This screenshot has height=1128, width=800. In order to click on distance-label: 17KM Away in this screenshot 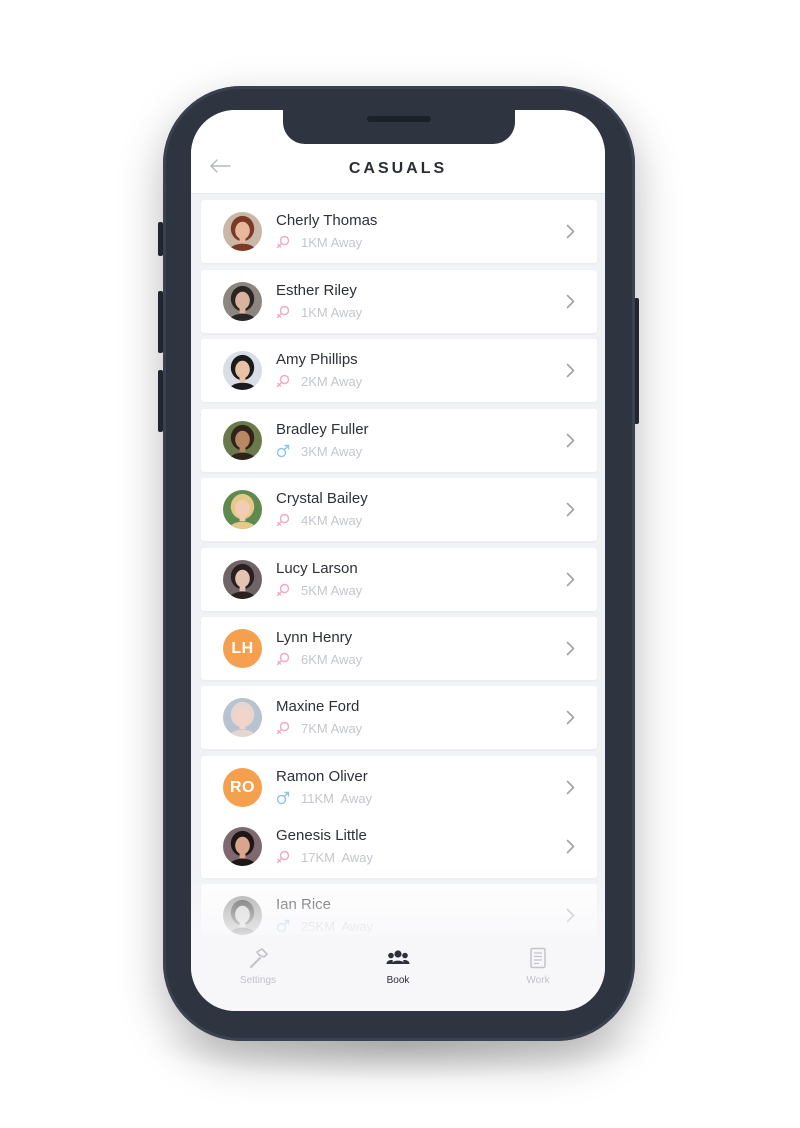, I will do `click(337, 857)`.